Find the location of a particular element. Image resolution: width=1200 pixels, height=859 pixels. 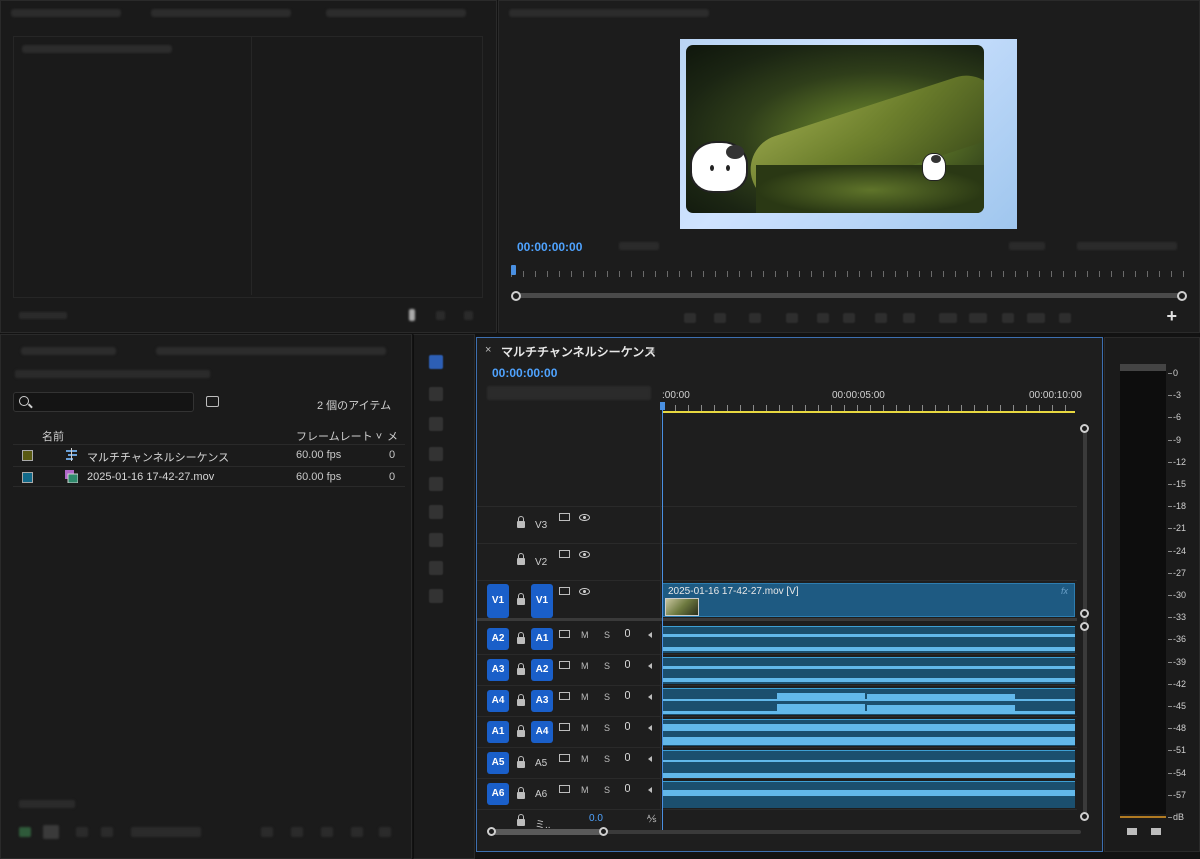

play-button is located at coordinates (849, 318).